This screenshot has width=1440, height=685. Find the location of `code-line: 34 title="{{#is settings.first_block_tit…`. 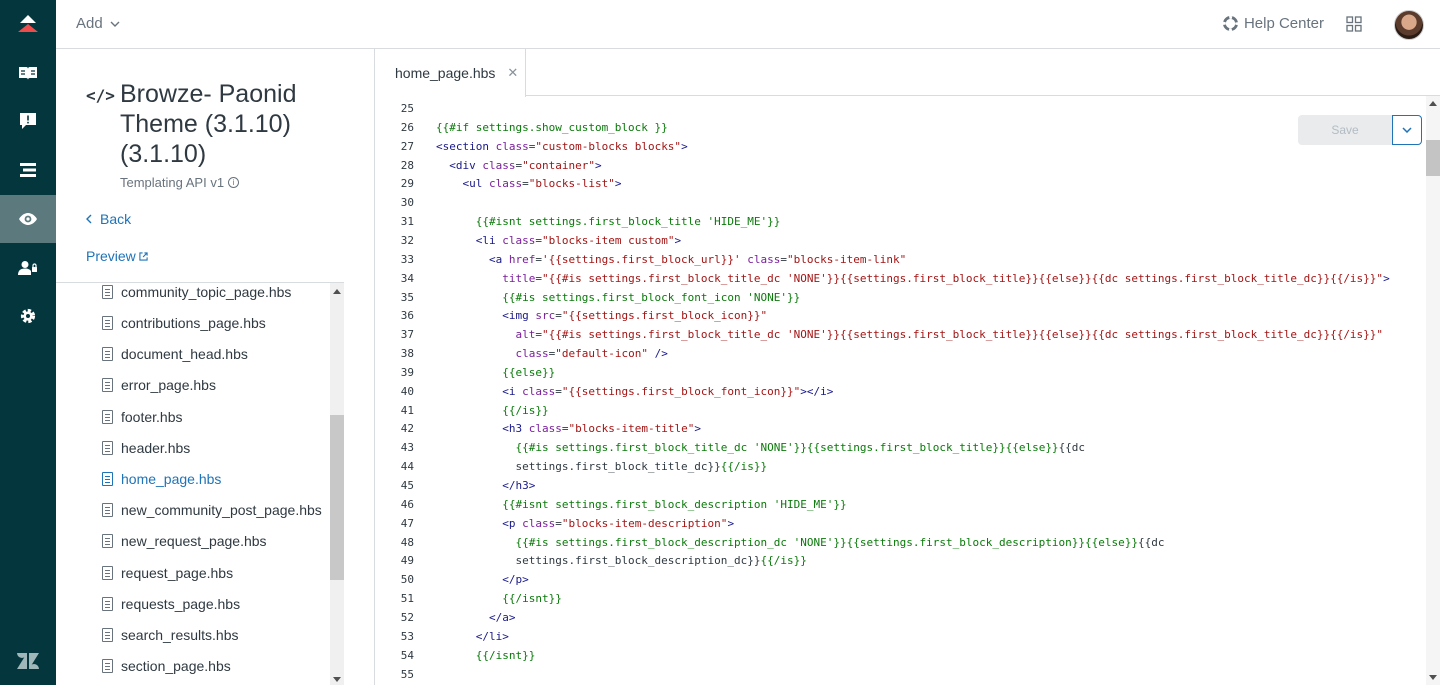

code-line: 34 title="{{#is settings.first_block_tit… is located at coordinates (901, 278).